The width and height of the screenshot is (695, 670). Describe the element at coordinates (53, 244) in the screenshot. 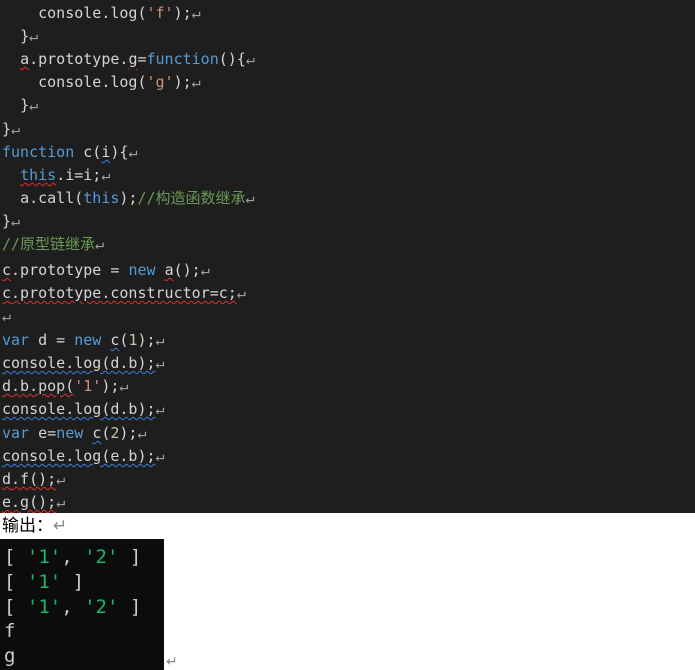

I see `code-line-11: //原型链继承↵` at that location.